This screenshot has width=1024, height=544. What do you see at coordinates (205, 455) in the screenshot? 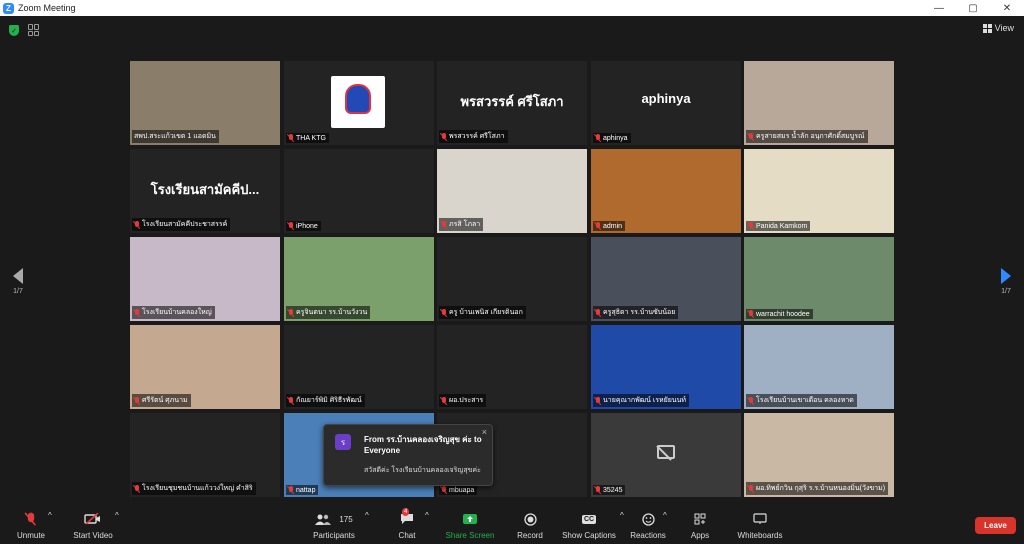
I see `participant-tile: โรงเรียนชุมชนบ้านแก้ววง่ใหญ่ คำสิริ` at bounding box center [205, 455].